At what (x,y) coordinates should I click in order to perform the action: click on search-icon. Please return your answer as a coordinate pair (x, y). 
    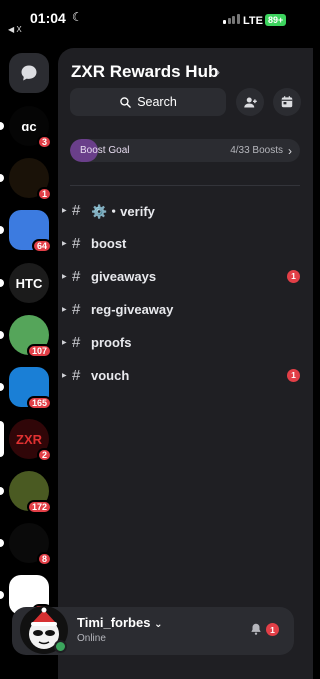
    Looking at the image, I should click on (125, 102).